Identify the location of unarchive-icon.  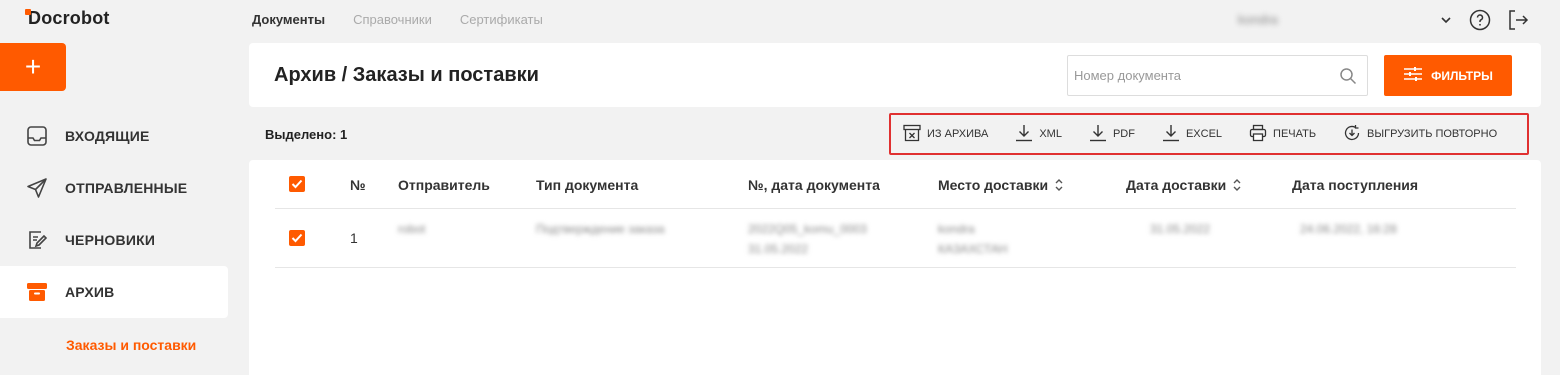
(912, 134).